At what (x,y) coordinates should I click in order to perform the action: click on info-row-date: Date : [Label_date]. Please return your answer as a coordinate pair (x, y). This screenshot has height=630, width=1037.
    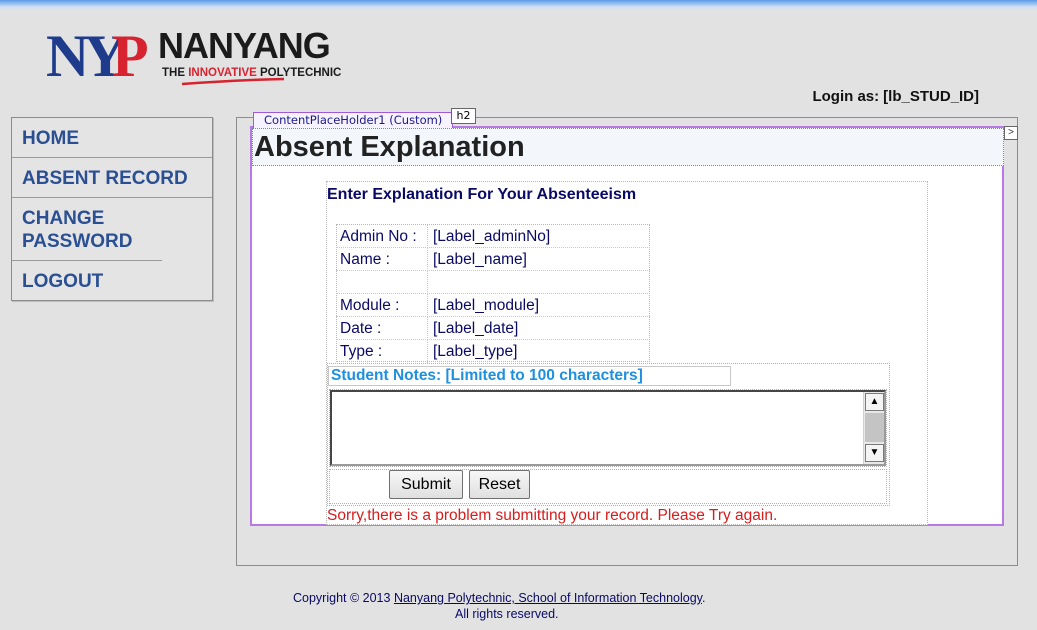
    Looking at the image, I should click on (493, 328).